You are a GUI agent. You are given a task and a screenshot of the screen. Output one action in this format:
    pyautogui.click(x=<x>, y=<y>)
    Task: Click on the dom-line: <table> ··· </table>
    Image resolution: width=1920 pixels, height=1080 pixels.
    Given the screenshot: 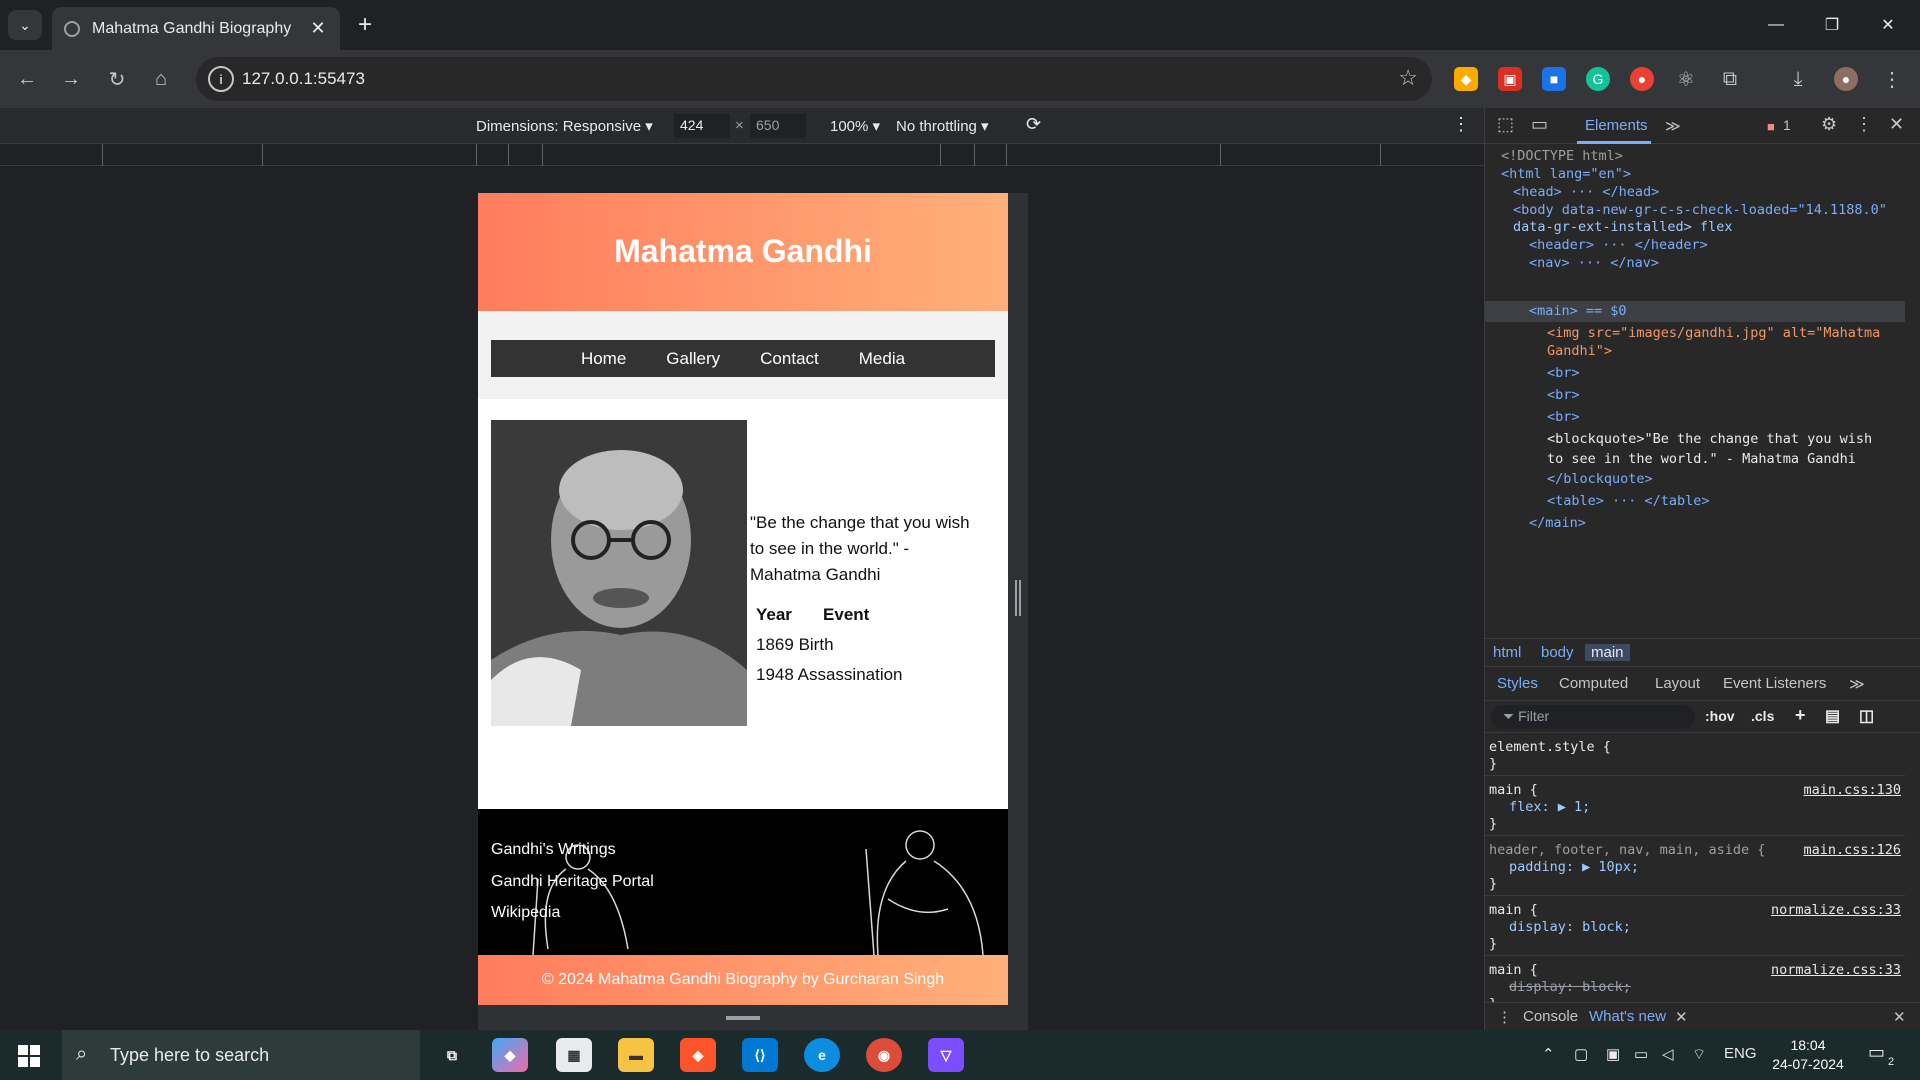 What is the action you would take?
    pyautogui.click(x=1628, y=501)
    